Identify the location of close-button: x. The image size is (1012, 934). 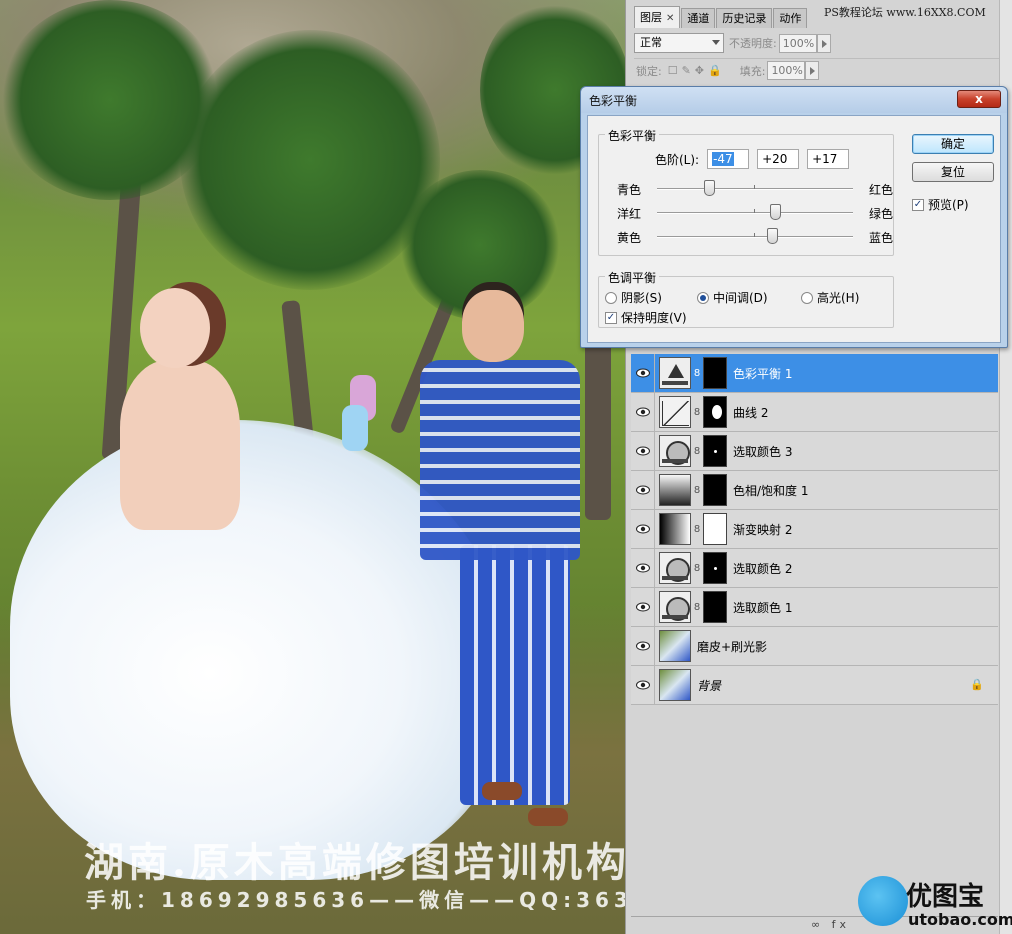
(979, 99).